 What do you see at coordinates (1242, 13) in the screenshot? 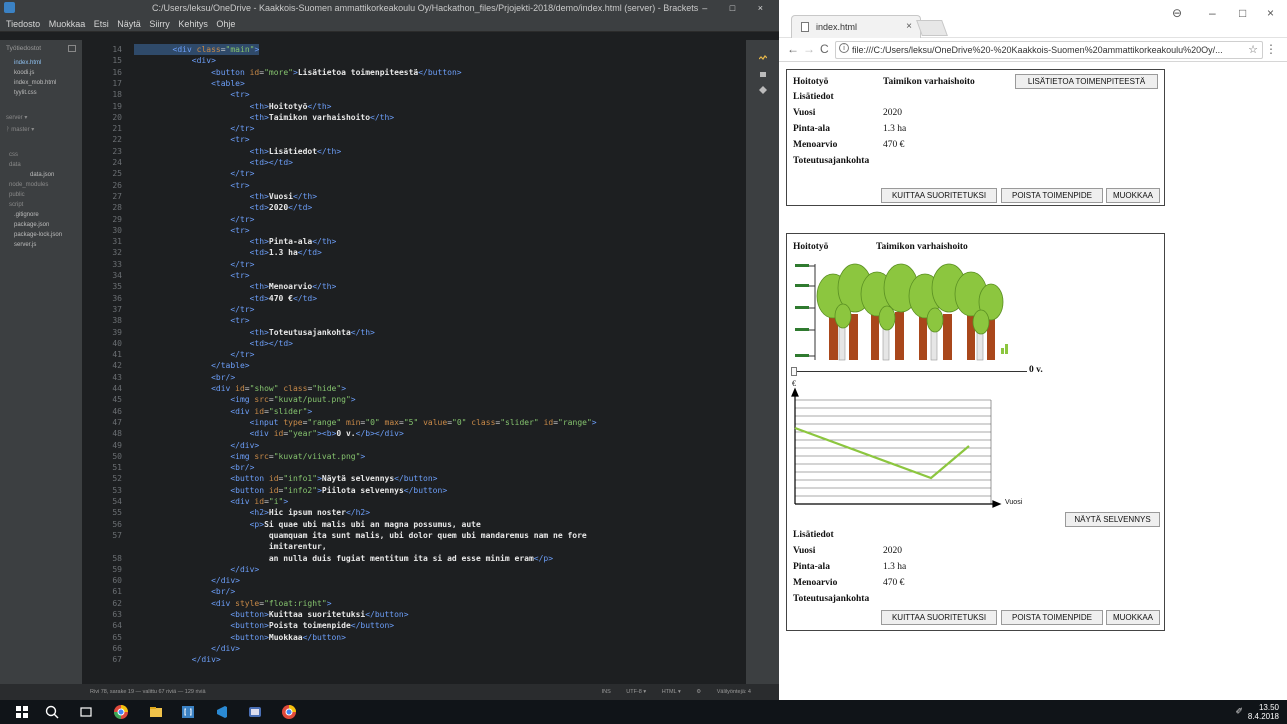
I see `maximize-button: □` at bounding box center [1242, 13].